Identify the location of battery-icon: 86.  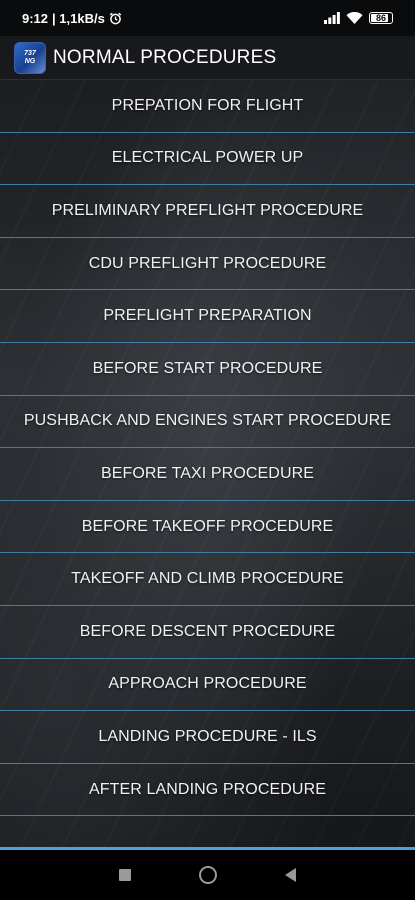
(381, 18).